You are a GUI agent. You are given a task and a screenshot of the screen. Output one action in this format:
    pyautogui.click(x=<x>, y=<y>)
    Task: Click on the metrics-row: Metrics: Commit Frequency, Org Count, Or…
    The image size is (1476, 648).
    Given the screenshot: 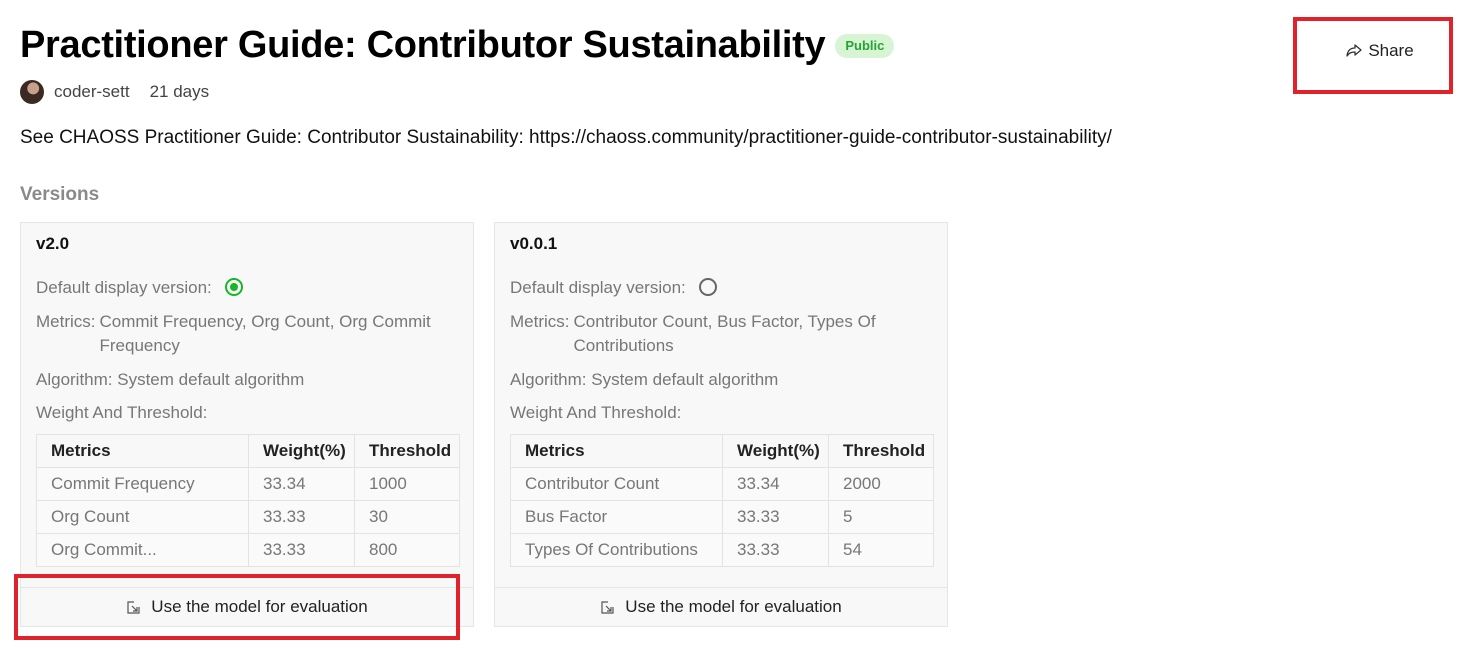 What is the action you would take?
    pyautogui.click(x=251, y=334)
    